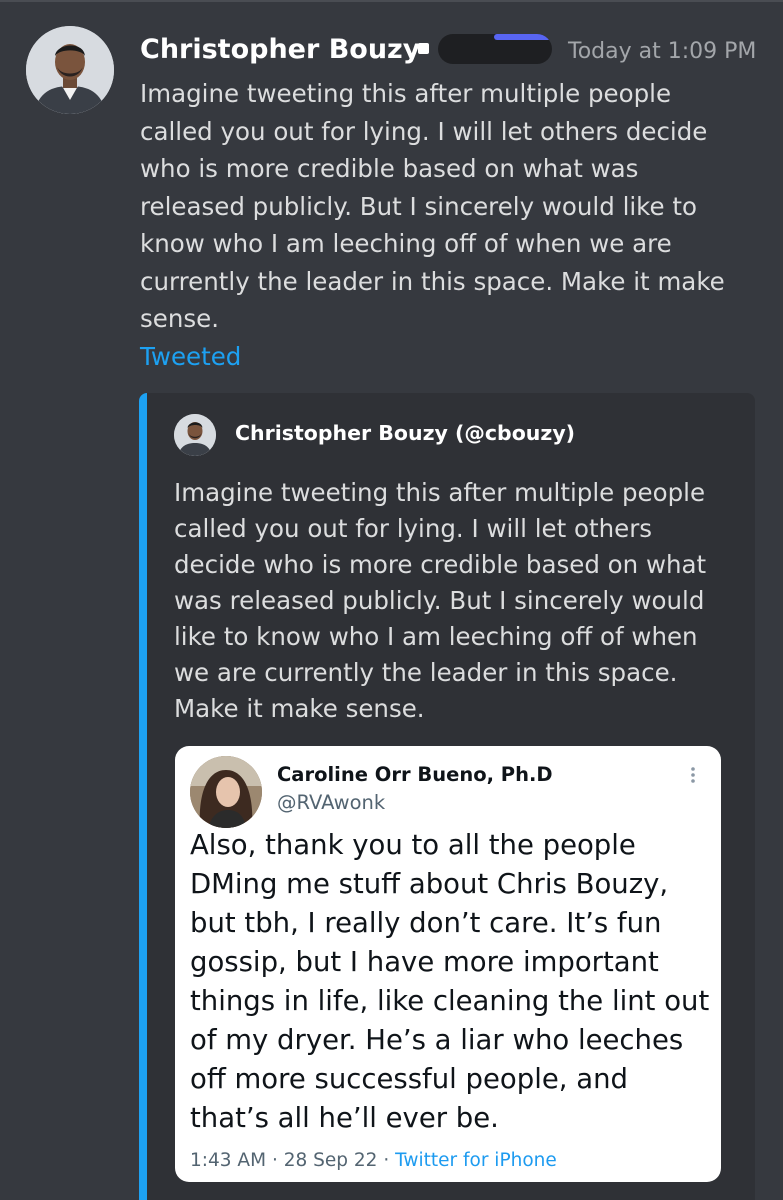  Describe the element at coordinates (495, 49) in the screenshot. I see `redacted-tag` at that location.